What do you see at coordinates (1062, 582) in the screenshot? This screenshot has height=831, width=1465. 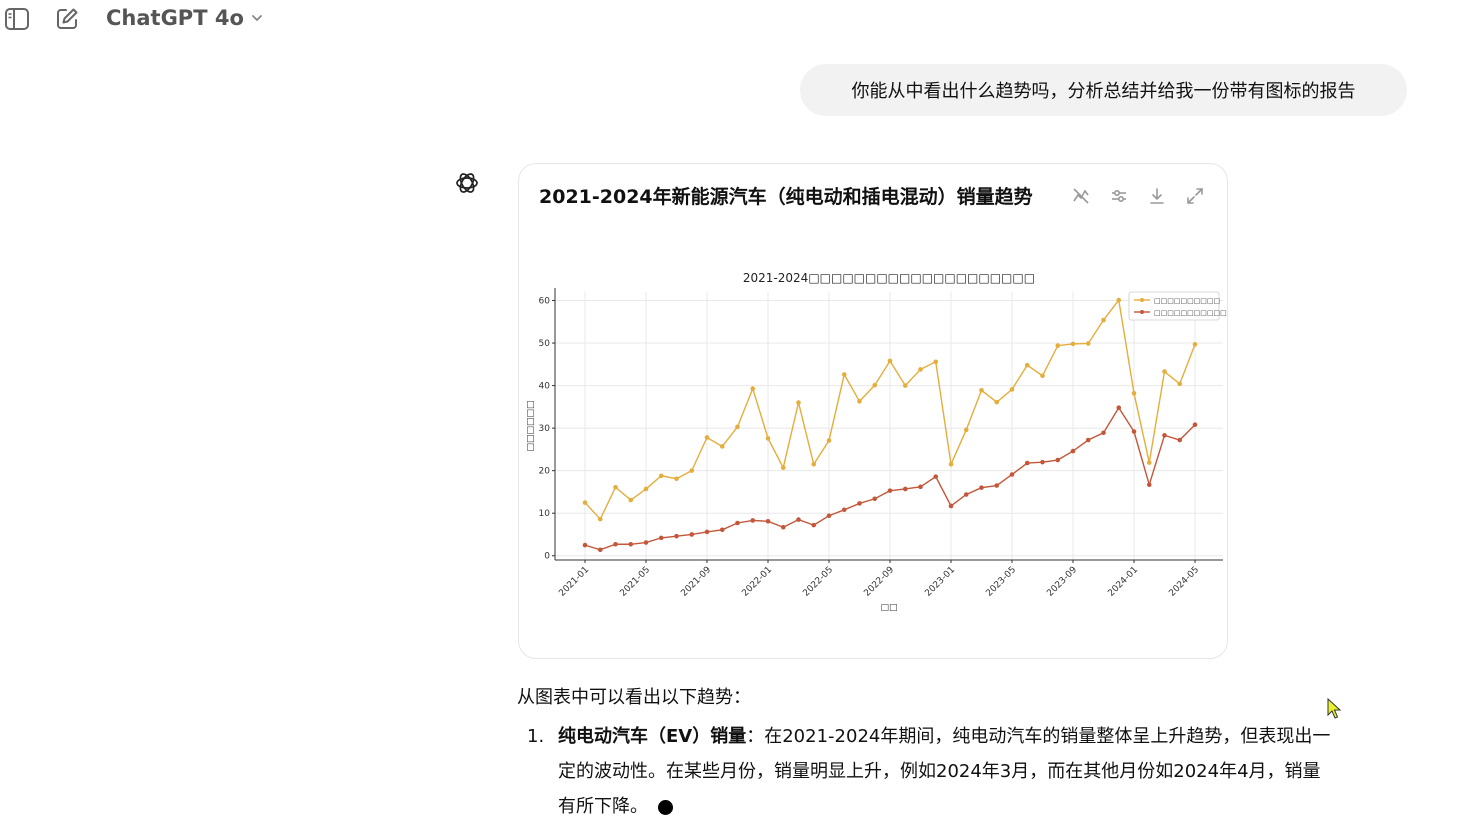 I see `x-tick-label: 2023-09` at bounding box center [1062, 582].